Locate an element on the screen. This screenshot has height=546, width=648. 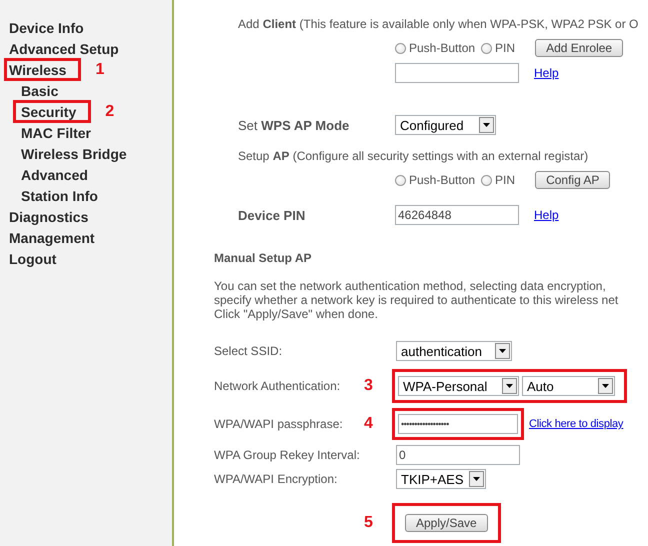
field-label: WPA/WAPI Encryption: is located at coordinates (276, 479).